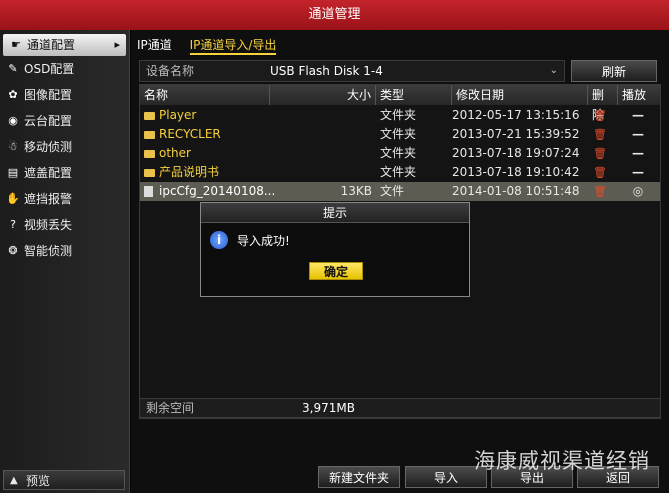  Describe the element at coordinates (516, 172) in the screenshot. I see `file-date: 2013-07-18 19:10:42` at that location.